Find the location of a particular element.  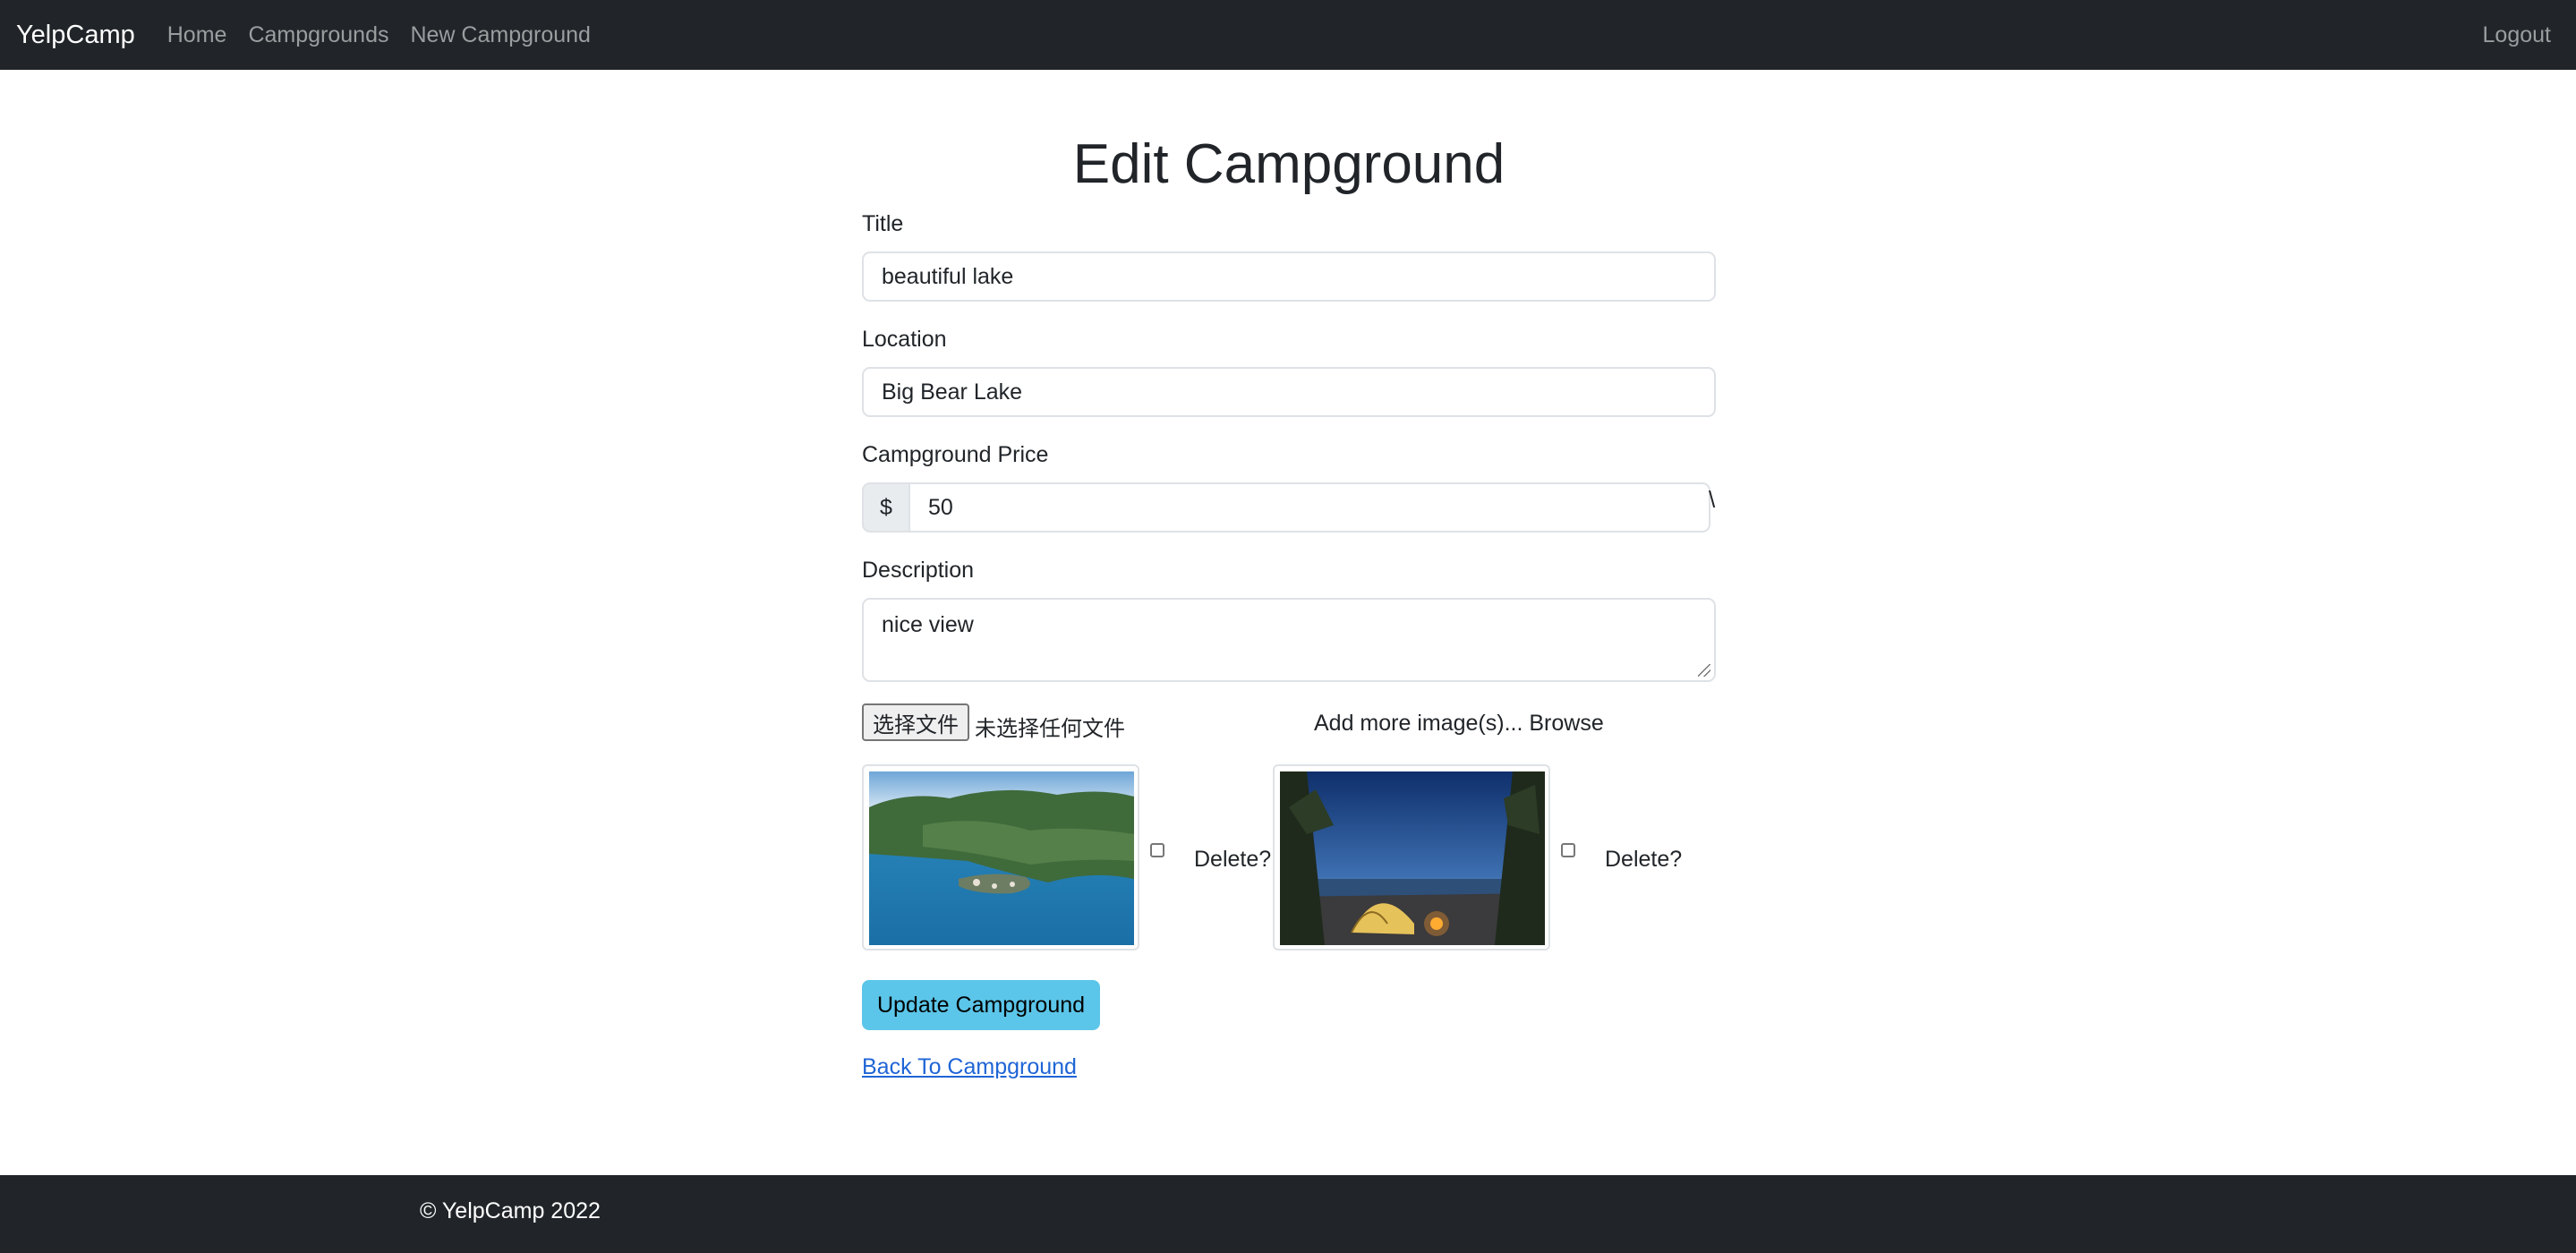

back-to-campground-link: Back To Campground is located at coordinates (969, 1067).